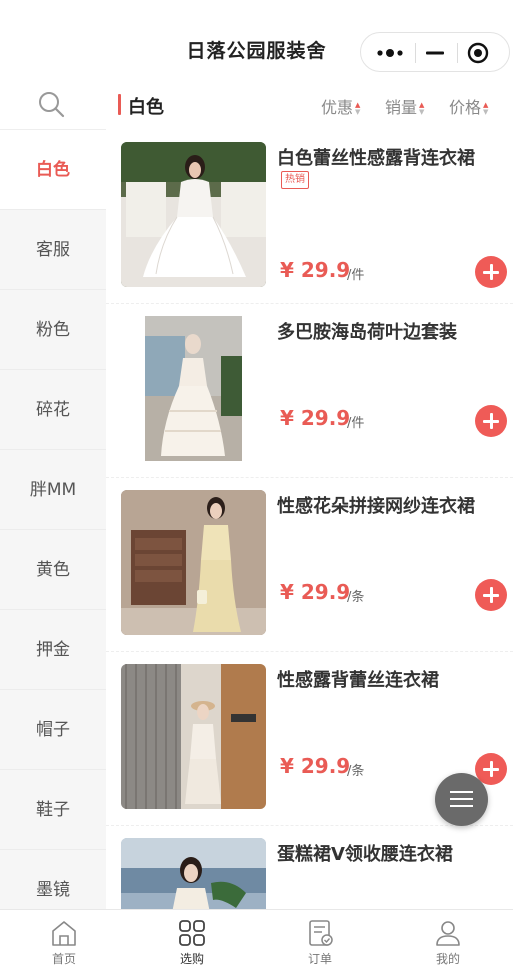  What do you see at coordinates (53, 490) in the screenshot?
I see `sidebar-item-plus-size: 胖MM` at bounding box center [53, 490].